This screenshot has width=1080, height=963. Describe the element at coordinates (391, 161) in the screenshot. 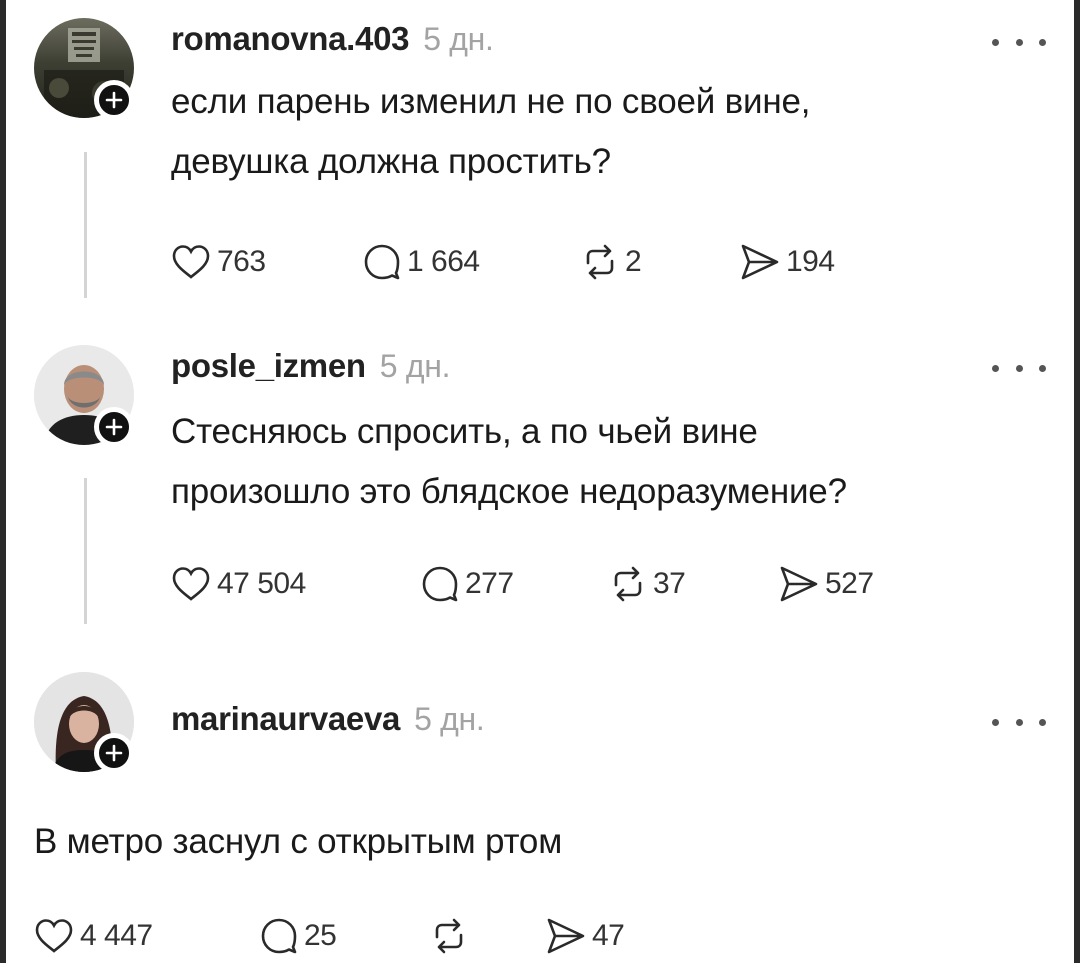

I see `post-text-line: девушка должна простить?` at that location.